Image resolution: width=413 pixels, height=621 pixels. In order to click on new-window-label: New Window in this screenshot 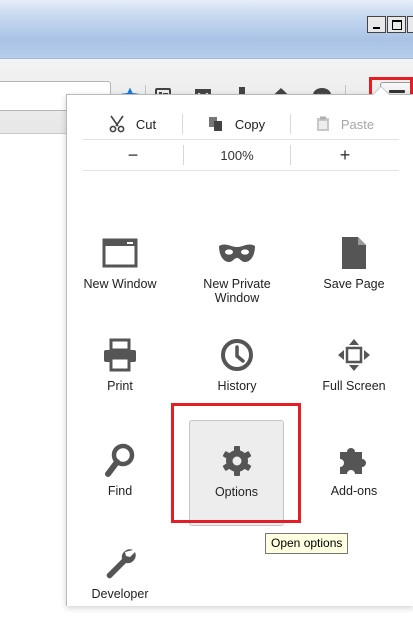, I will do `click(120, 284)`.